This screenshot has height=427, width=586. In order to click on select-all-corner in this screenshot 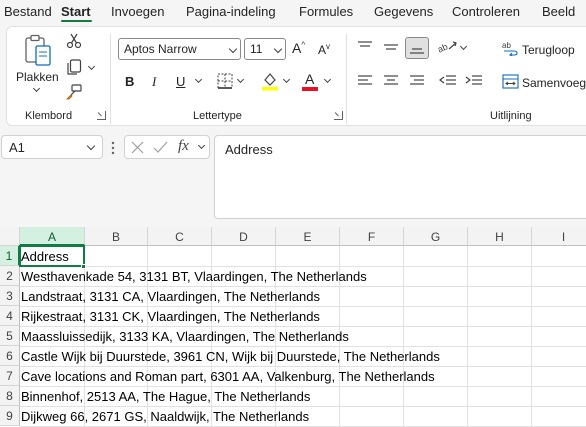, I will do `click(10, 236)`.